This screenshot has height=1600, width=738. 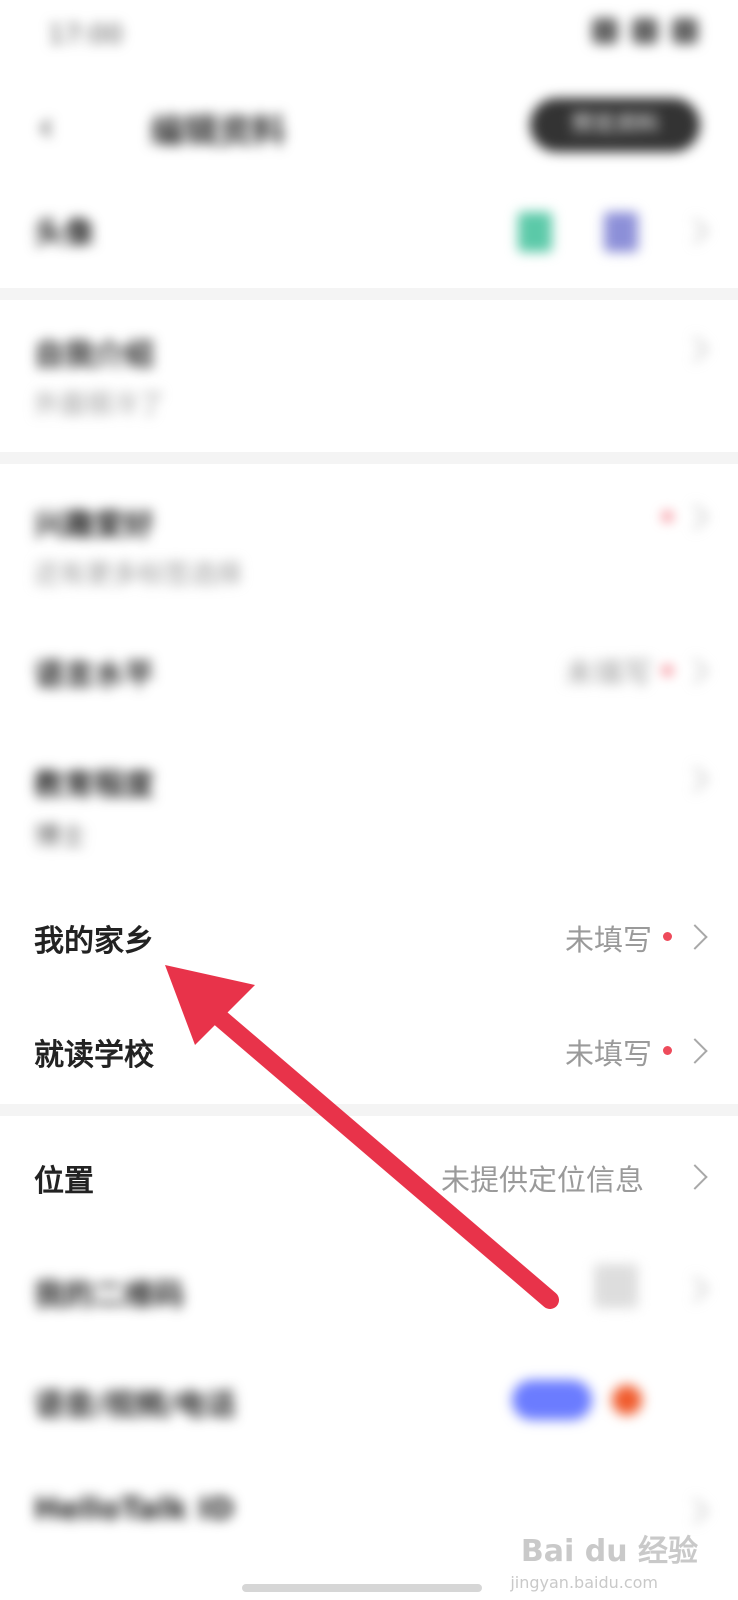 I want to click on qrcode-row-title: 我的二维码, so click(x=109, y=1295).